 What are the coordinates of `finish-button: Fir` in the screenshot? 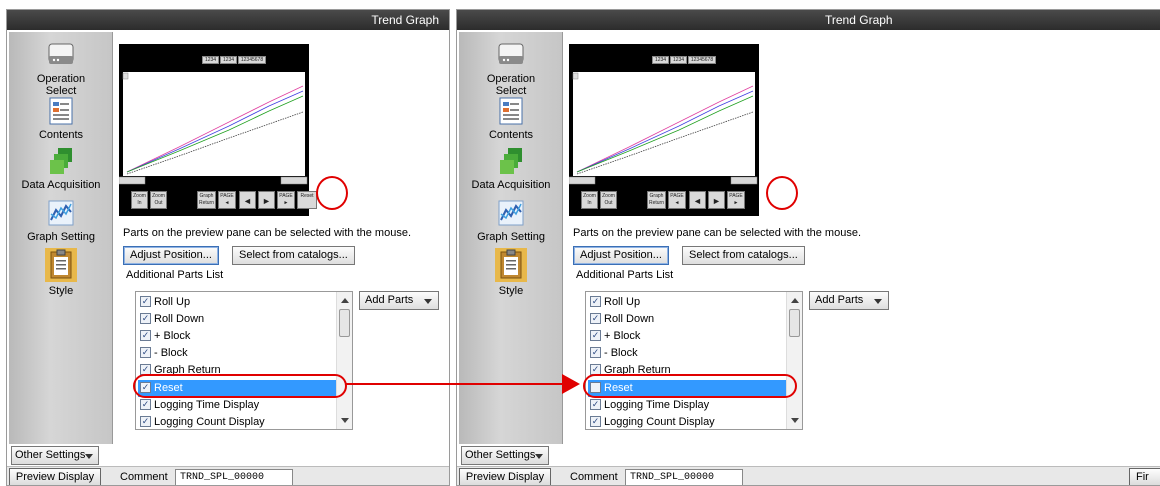 It's located at (1144, 476).